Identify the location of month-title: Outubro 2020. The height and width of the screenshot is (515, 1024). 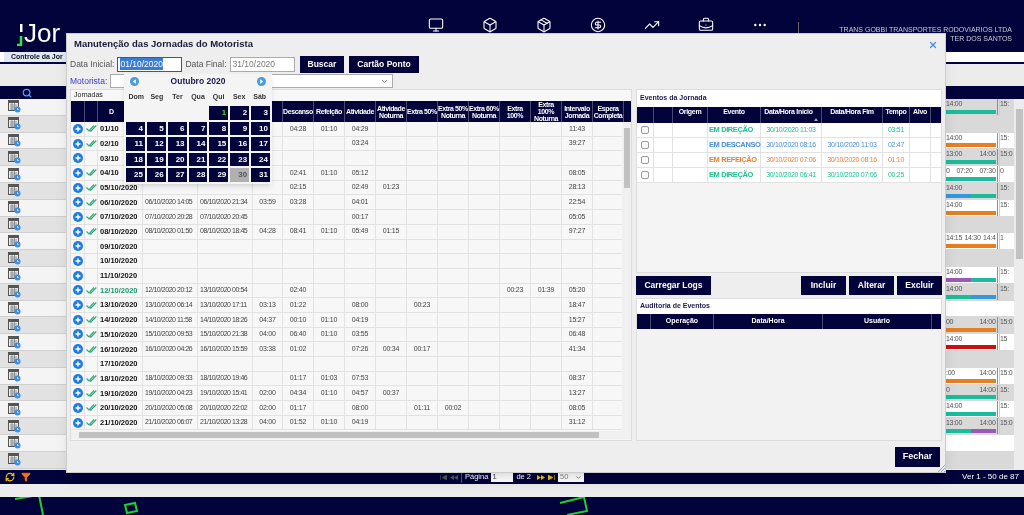
(198, 81).